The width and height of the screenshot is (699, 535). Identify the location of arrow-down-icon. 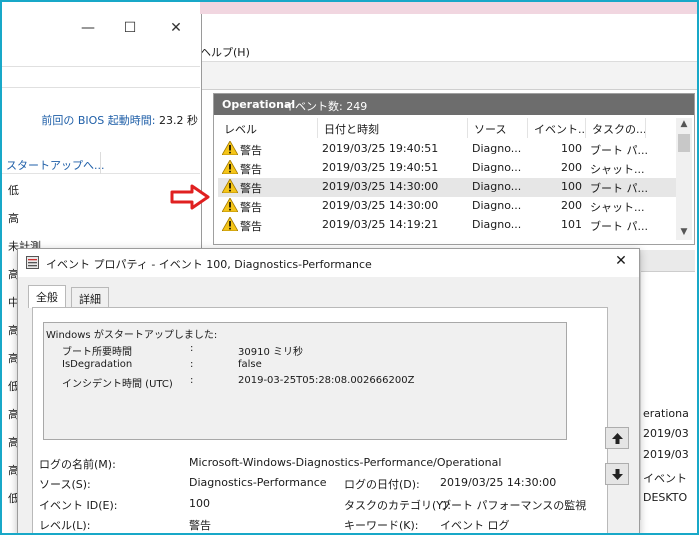
(617, 474).